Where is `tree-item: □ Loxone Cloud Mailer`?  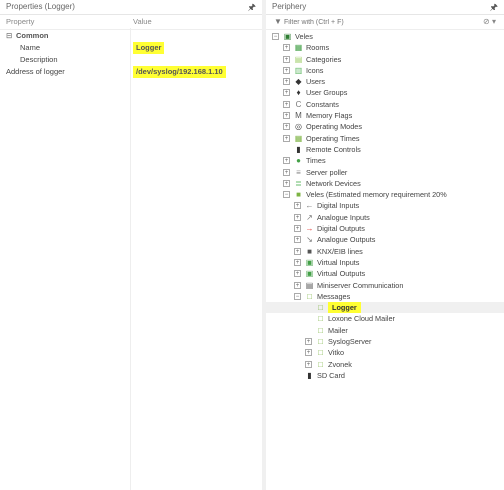
tree-item: □ Loxone Cloud Mailer is located at coordinates (385, 318).